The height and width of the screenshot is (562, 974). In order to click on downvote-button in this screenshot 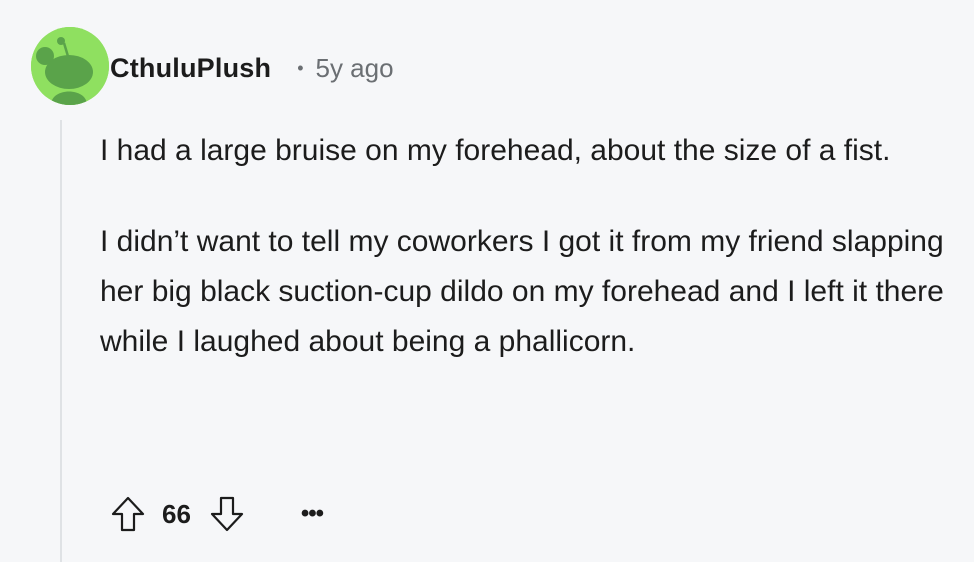, I will do `click(227, 514)`.